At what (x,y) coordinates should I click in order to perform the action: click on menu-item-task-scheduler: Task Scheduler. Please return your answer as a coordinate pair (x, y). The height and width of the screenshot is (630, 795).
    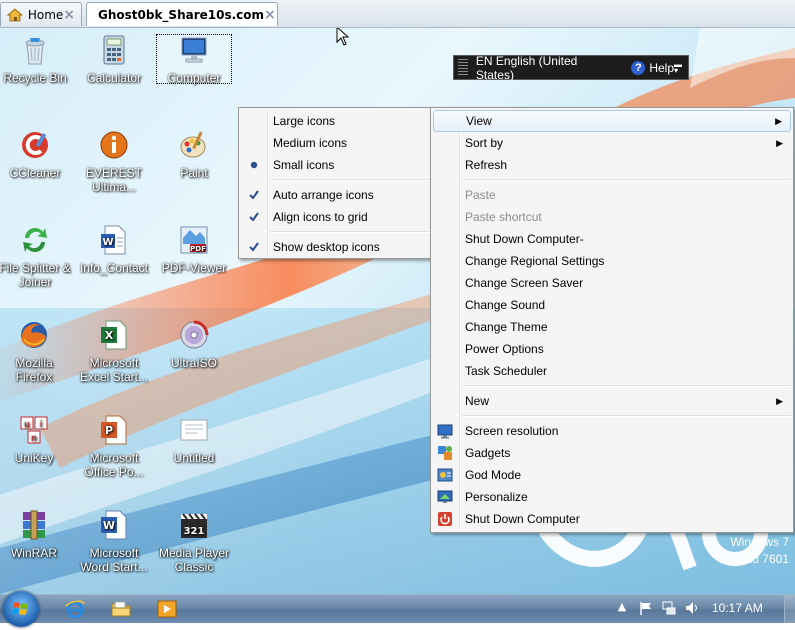
    Looking at the image, I should click on (612, 371).